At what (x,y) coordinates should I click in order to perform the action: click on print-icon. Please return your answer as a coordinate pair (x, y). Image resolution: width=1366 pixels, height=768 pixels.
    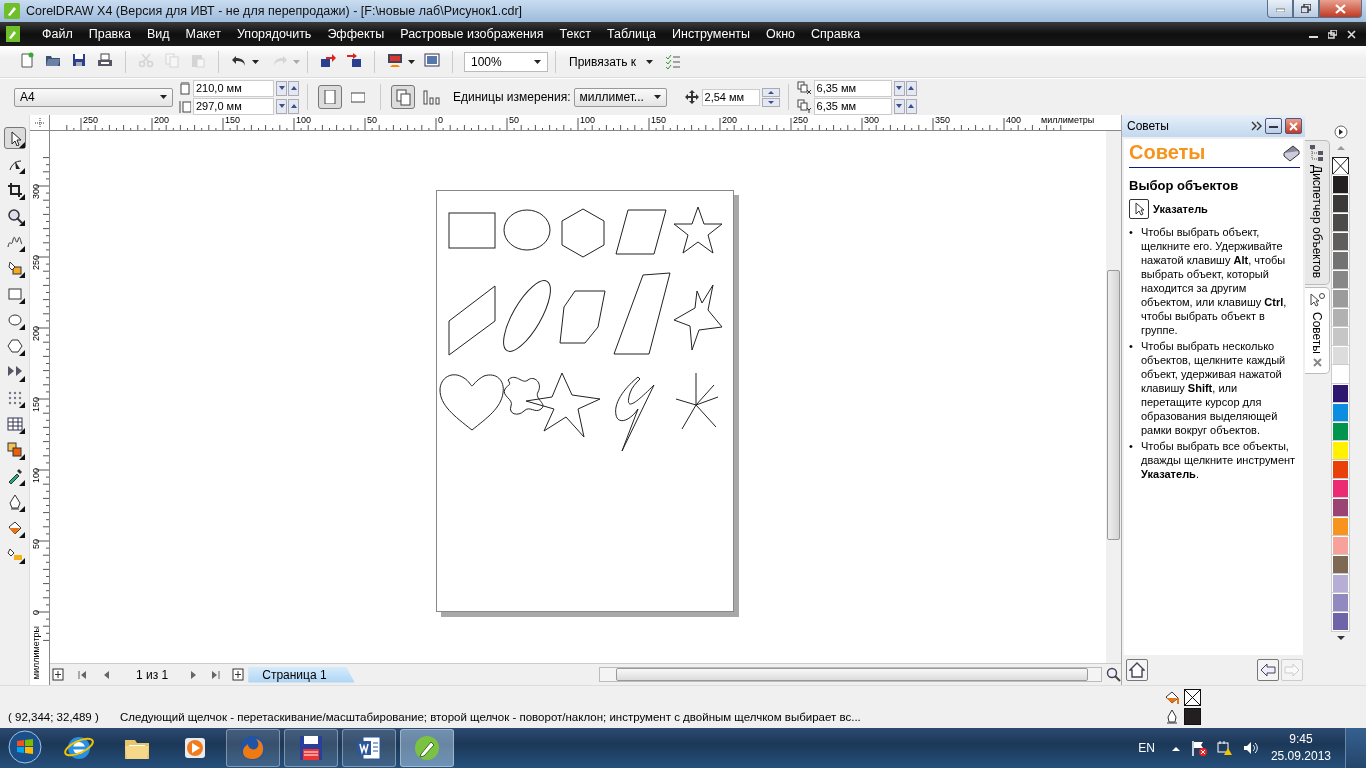
    Looking at the image, I should click on (105, 60).